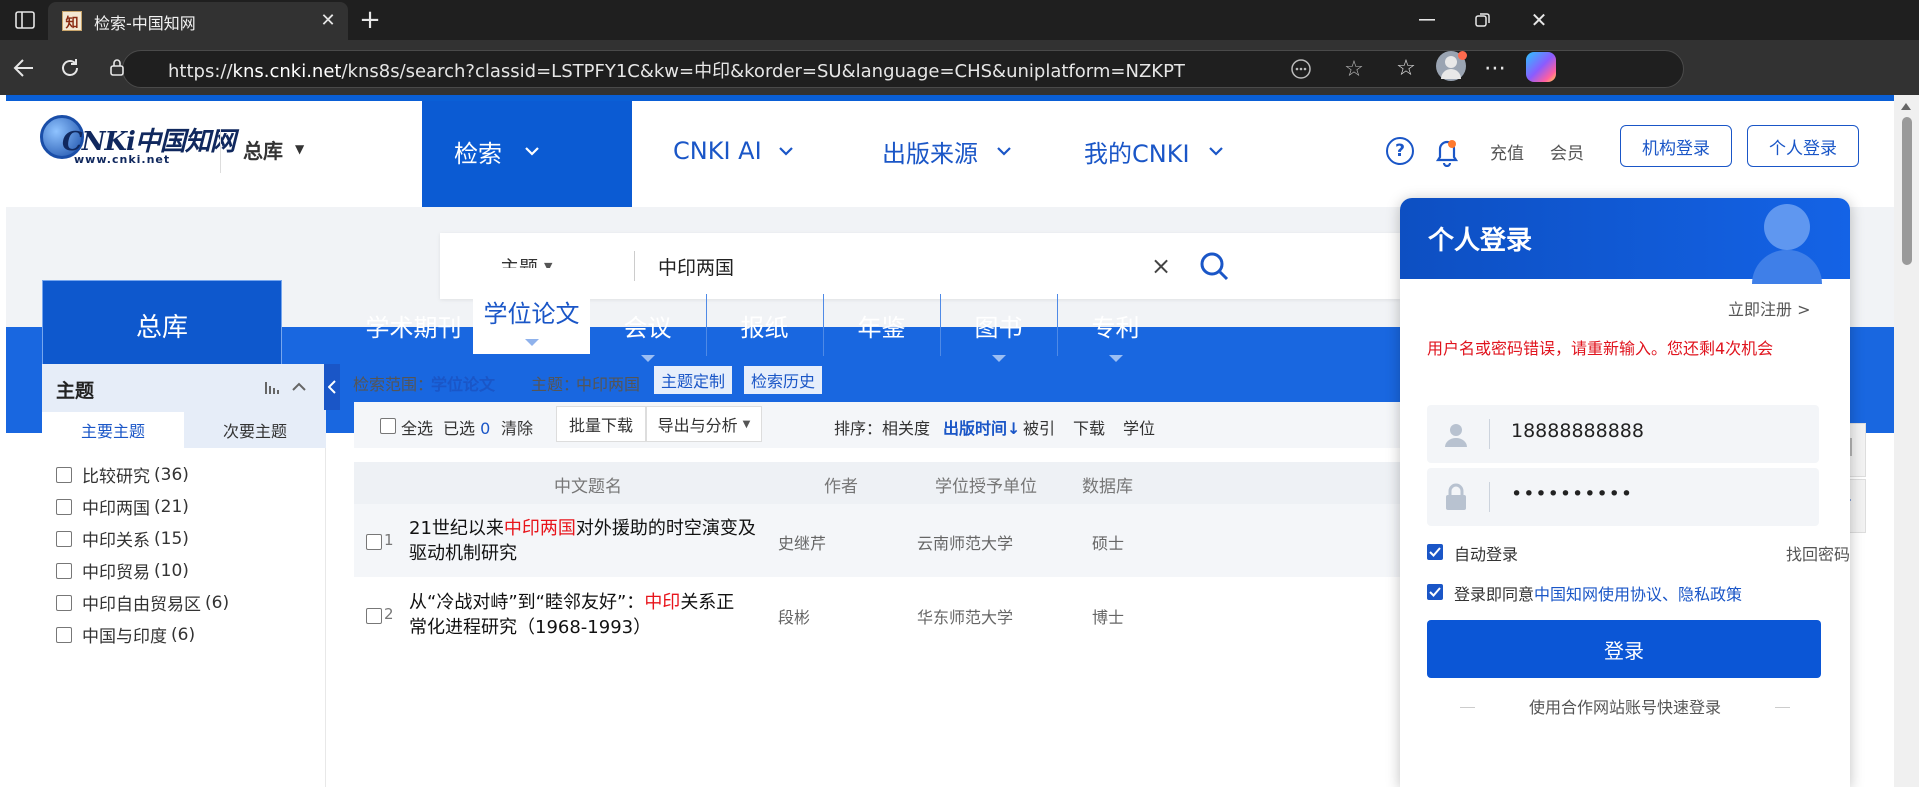 The height and width of the screenshot is (787, 1919). What do you see at coordinates (299, 387) in the screenshot?
I see `chevron-up-icon` at bounding box center [299, 387].